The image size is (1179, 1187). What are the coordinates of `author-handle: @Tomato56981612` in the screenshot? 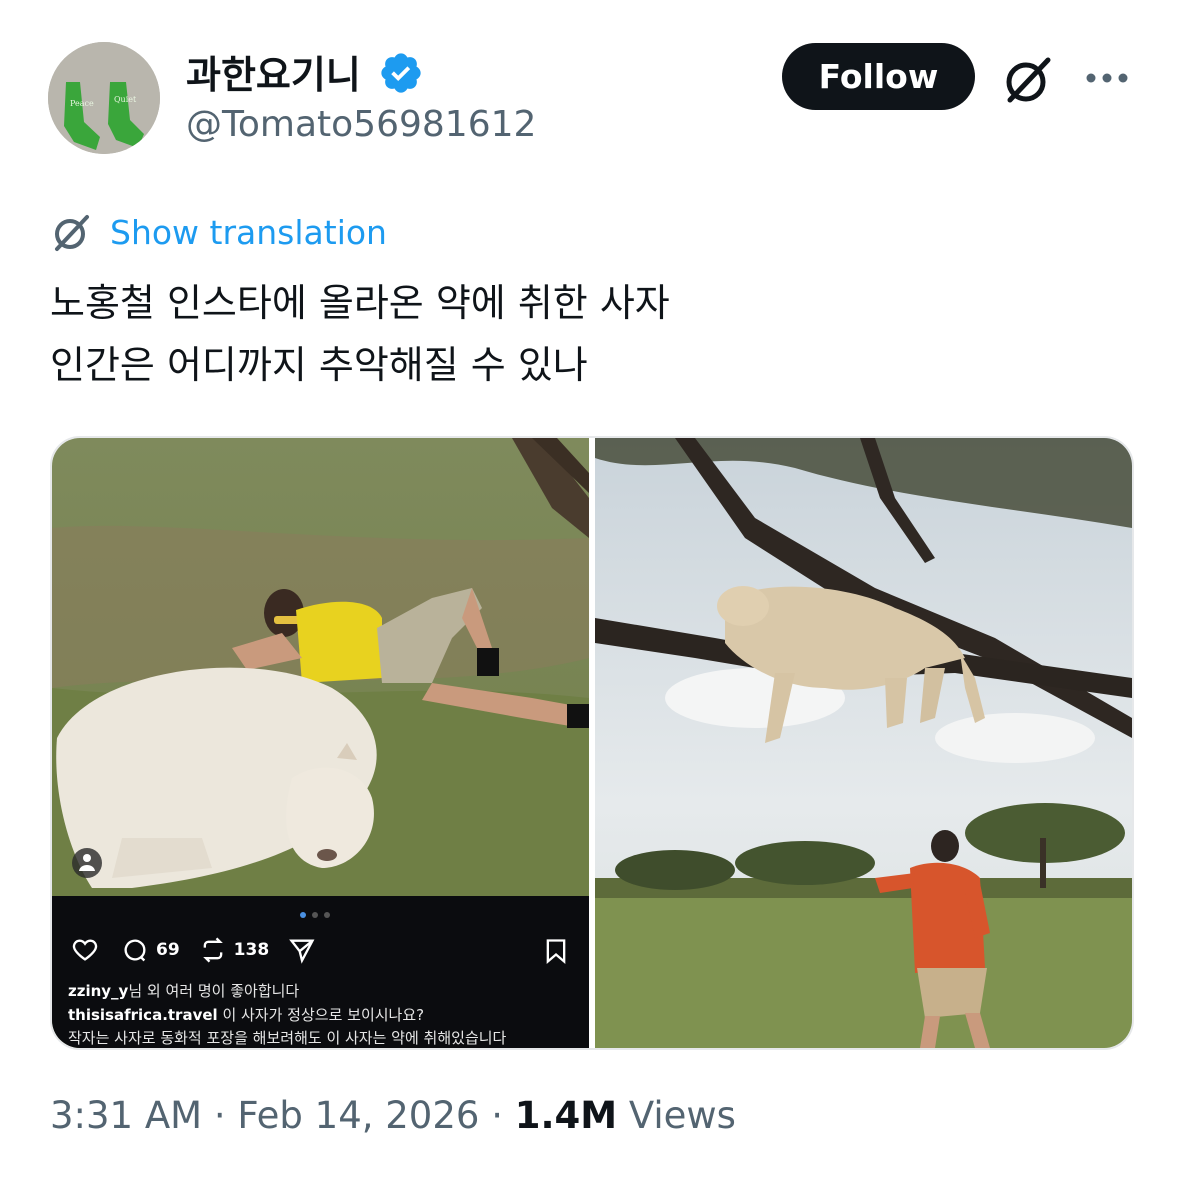 It's located at (361, 124).